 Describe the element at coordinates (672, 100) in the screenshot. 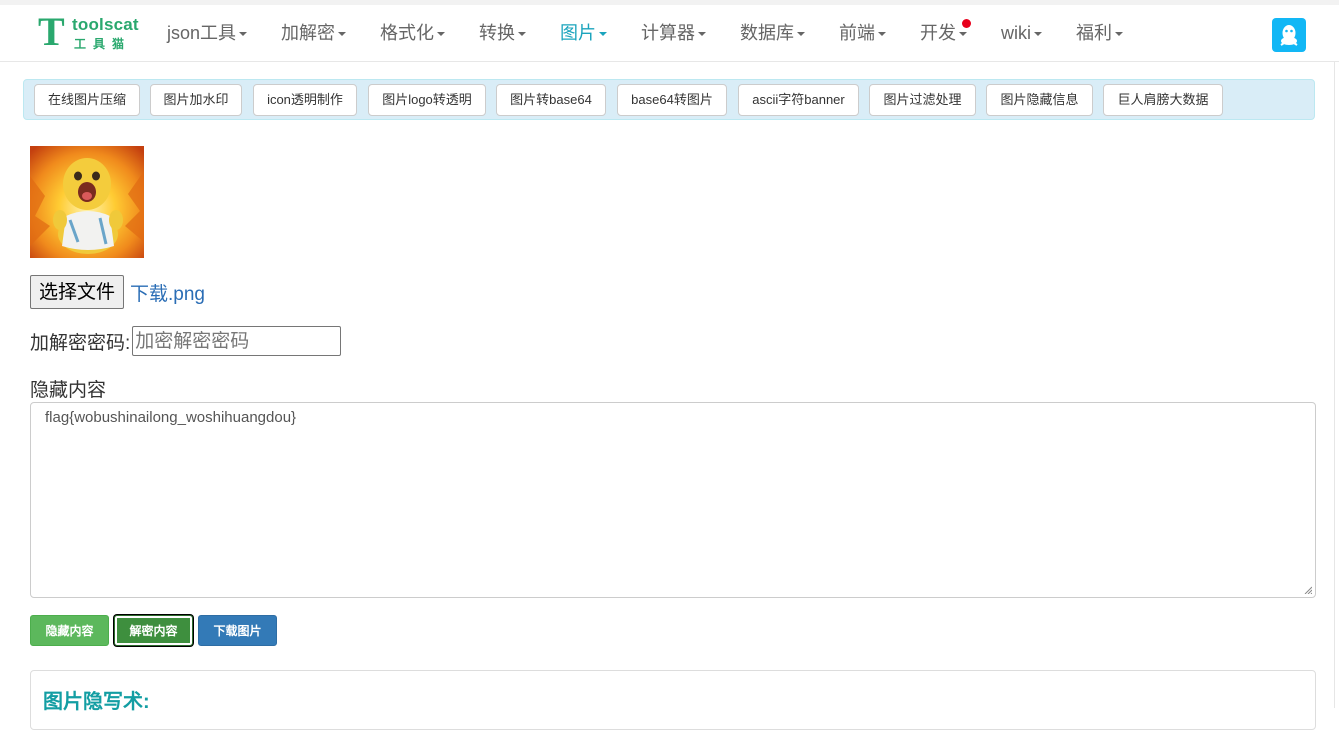

I see `tool-base64-to-image: base64转图片` at that location.